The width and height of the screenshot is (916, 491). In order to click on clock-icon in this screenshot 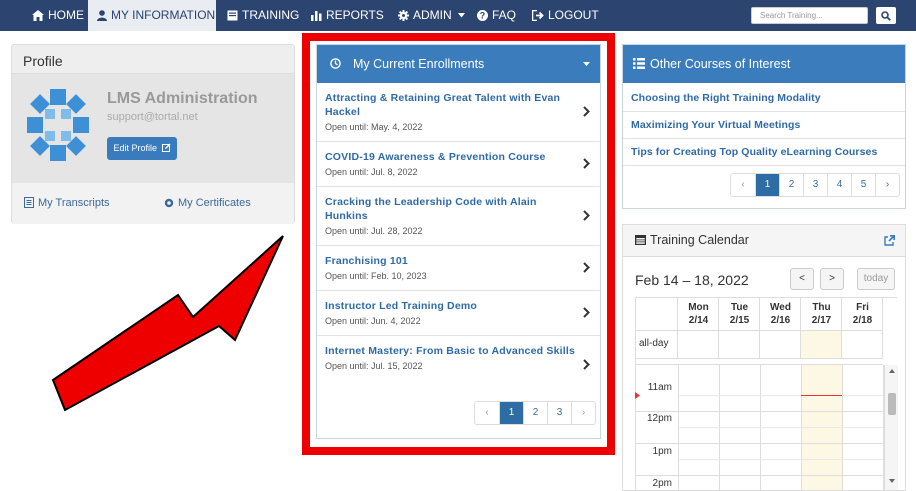, I will do `click(335, 63)`.